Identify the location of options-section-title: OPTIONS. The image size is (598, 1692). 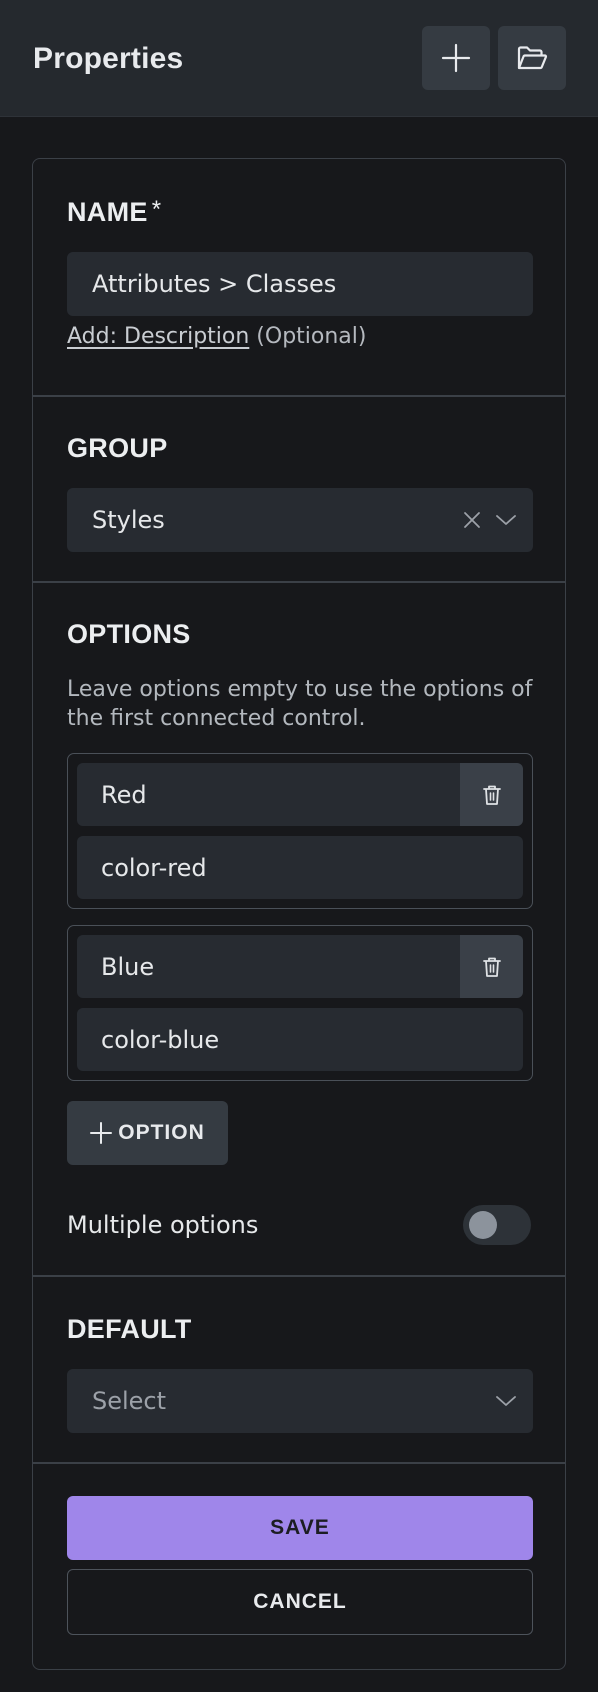
(129, 634).